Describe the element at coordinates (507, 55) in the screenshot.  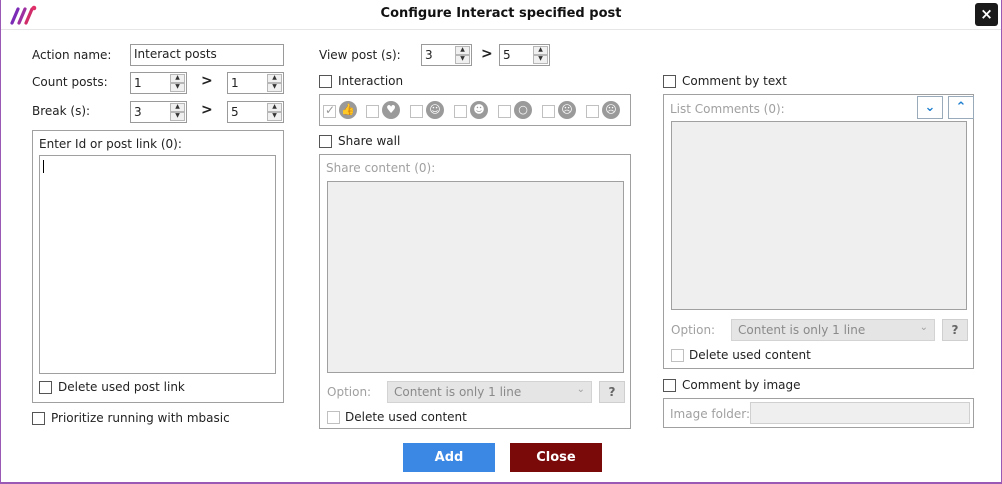
I see `view-post-to-value: 5` at that location.